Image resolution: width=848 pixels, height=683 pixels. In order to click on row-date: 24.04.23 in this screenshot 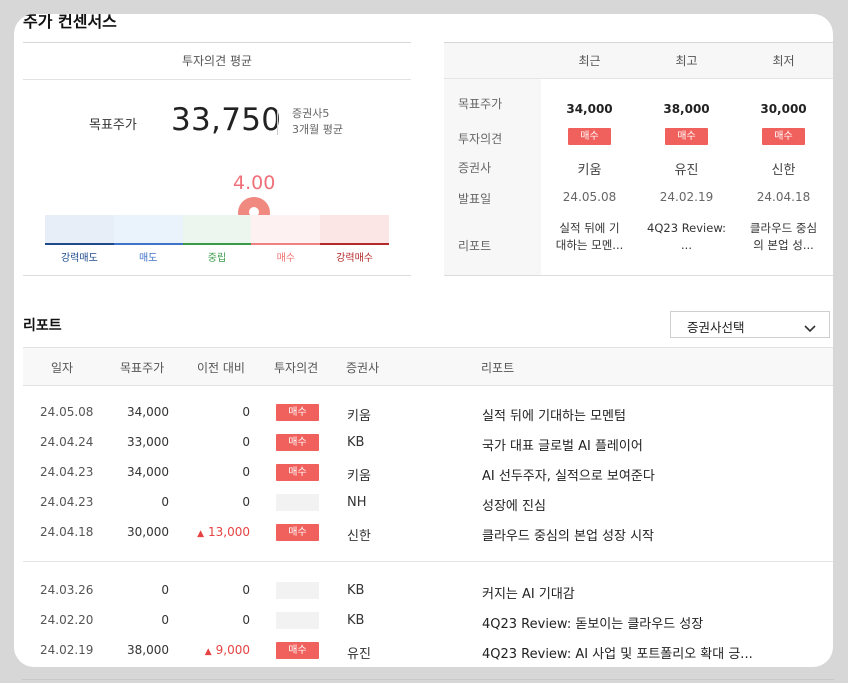, I will do `click(67, 472)`.